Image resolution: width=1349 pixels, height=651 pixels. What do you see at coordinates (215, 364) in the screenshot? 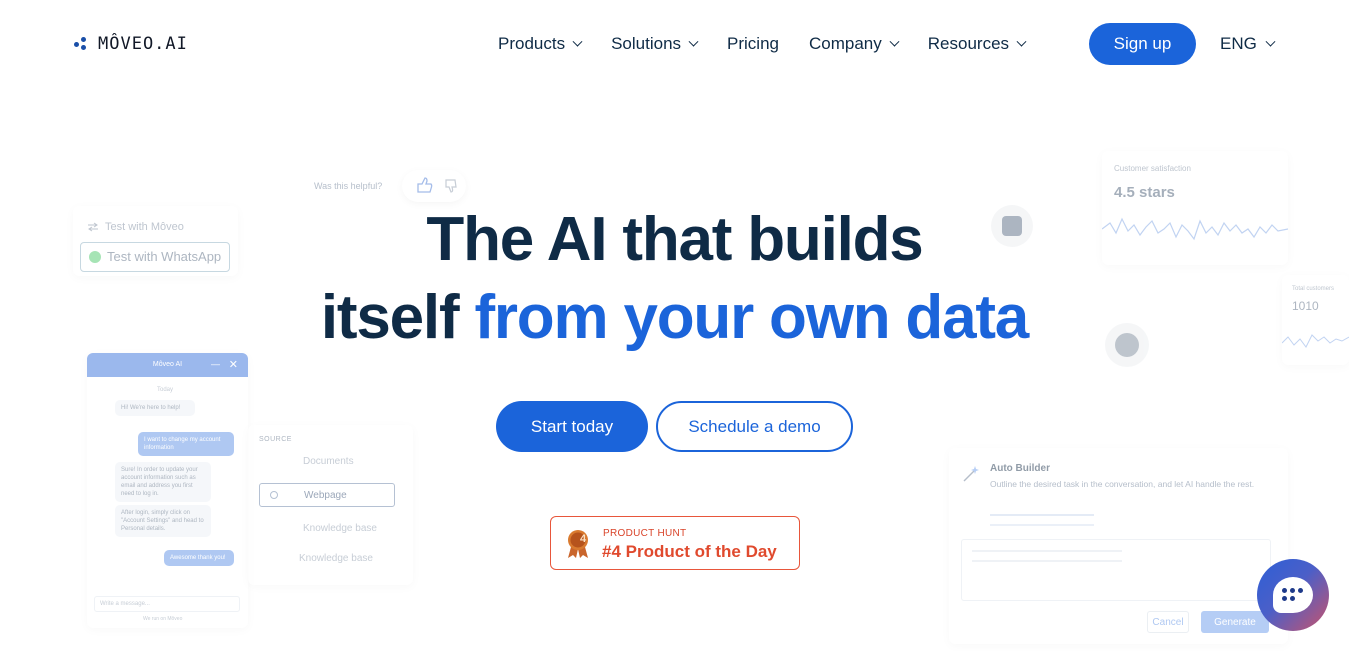
I see `minimize-icon: —` at bounding box center [215, 364].